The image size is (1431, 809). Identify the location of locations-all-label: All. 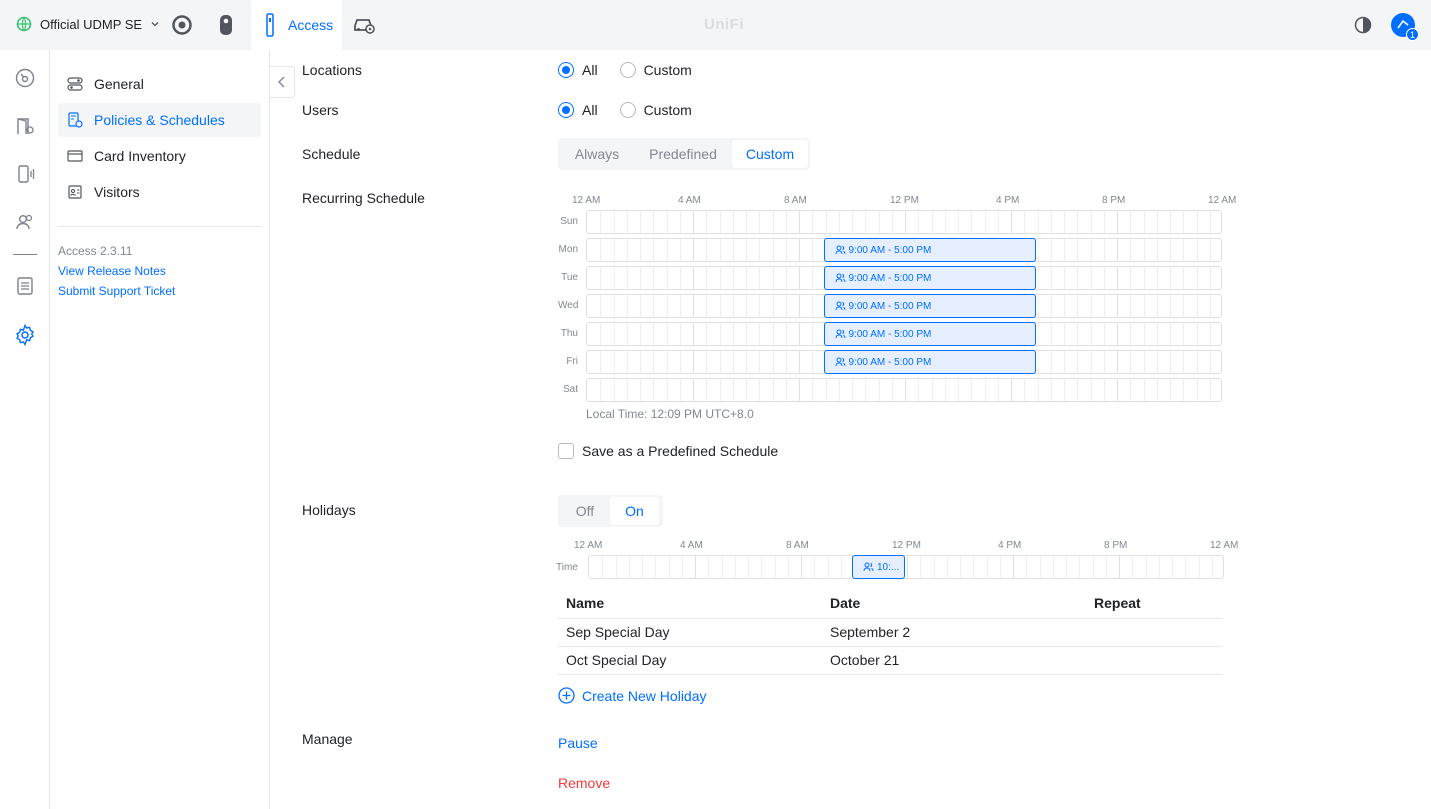
(590, 70).